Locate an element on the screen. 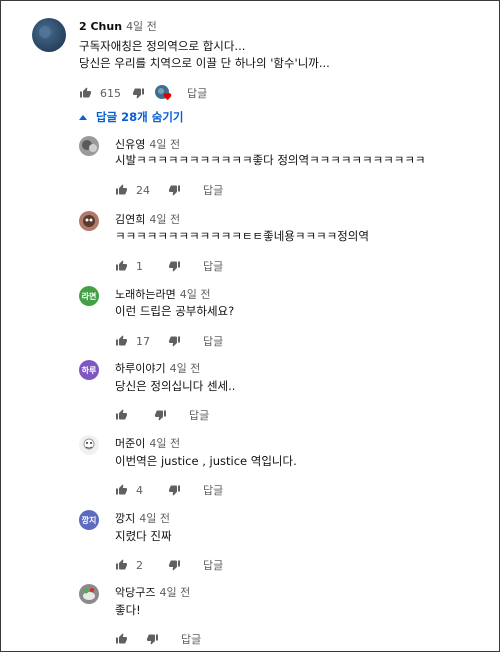 The width and height of the screenshot is (500, 652). hide-replies-label: 답글 28개 숨기기 is located at coordinates (140, 117).